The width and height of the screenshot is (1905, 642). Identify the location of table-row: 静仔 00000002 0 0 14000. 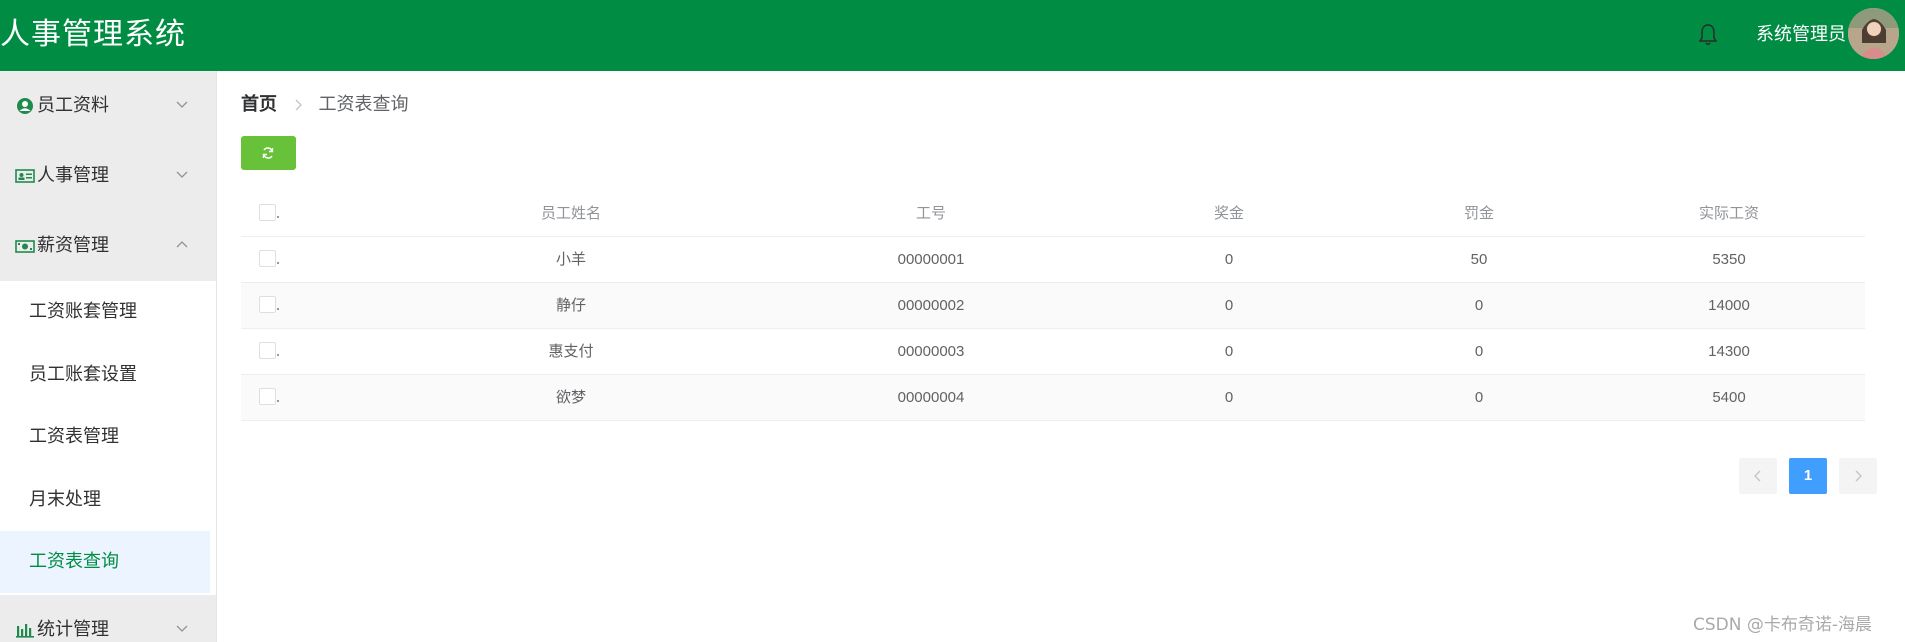
(1053, 306).